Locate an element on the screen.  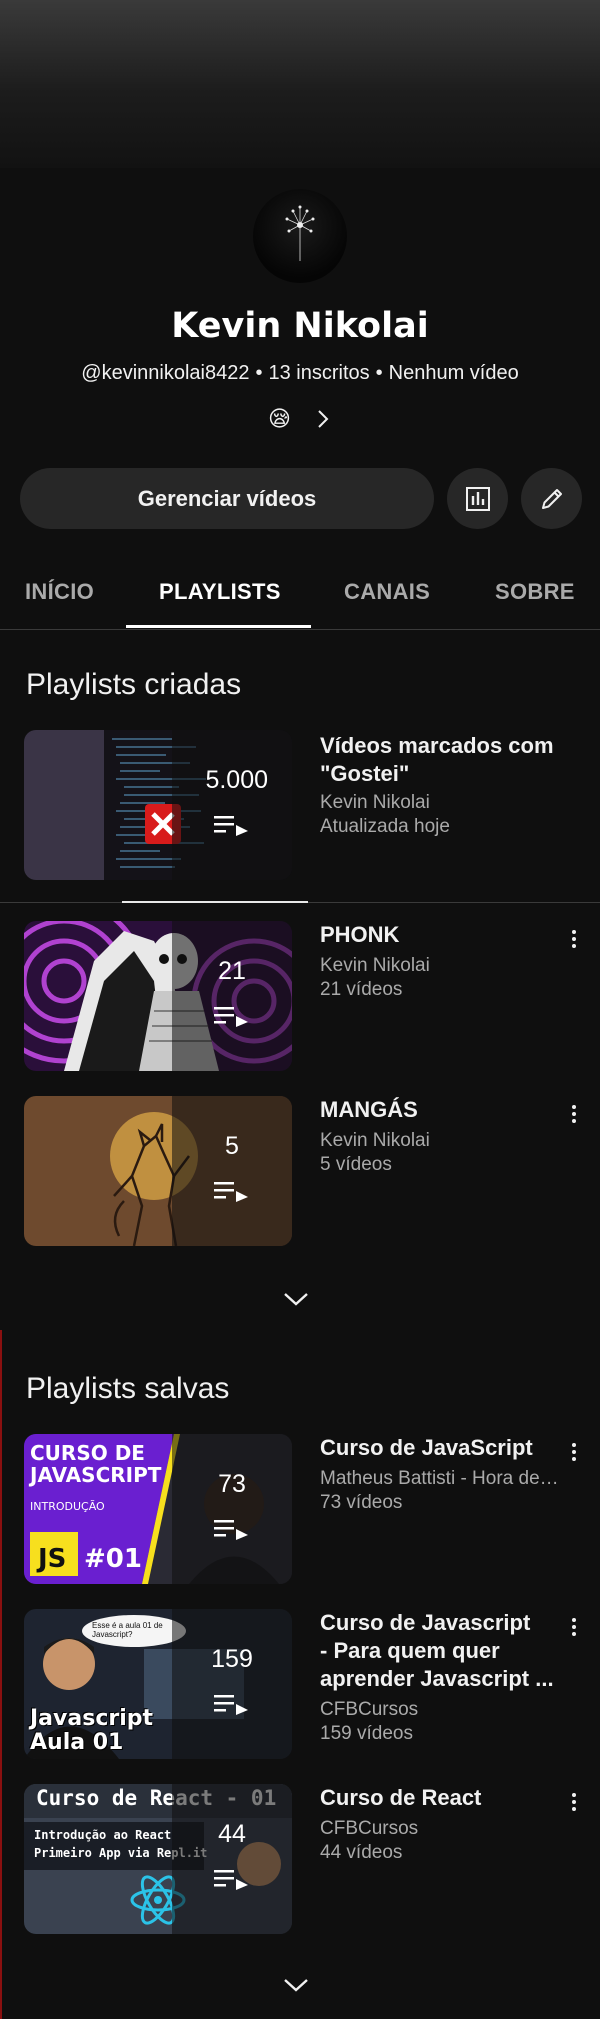
playlist-channel: Matheus Battisti - Hora de Codar is located at coordinates (440, 1478).